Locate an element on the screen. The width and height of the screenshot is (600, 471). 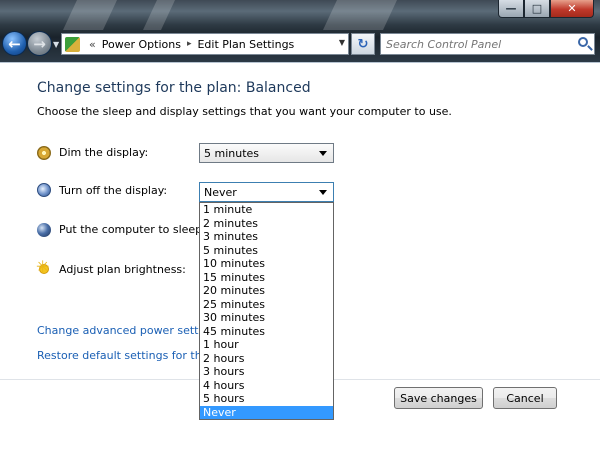
cancel-button: Cancel is located at coordinates (525, 398).